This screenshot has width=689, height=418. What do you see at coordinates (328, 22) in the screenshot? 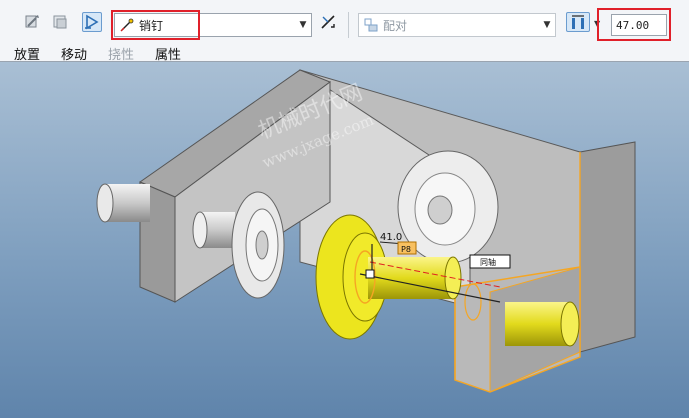
I see `swap-icon` at bounding box center [328, 22].